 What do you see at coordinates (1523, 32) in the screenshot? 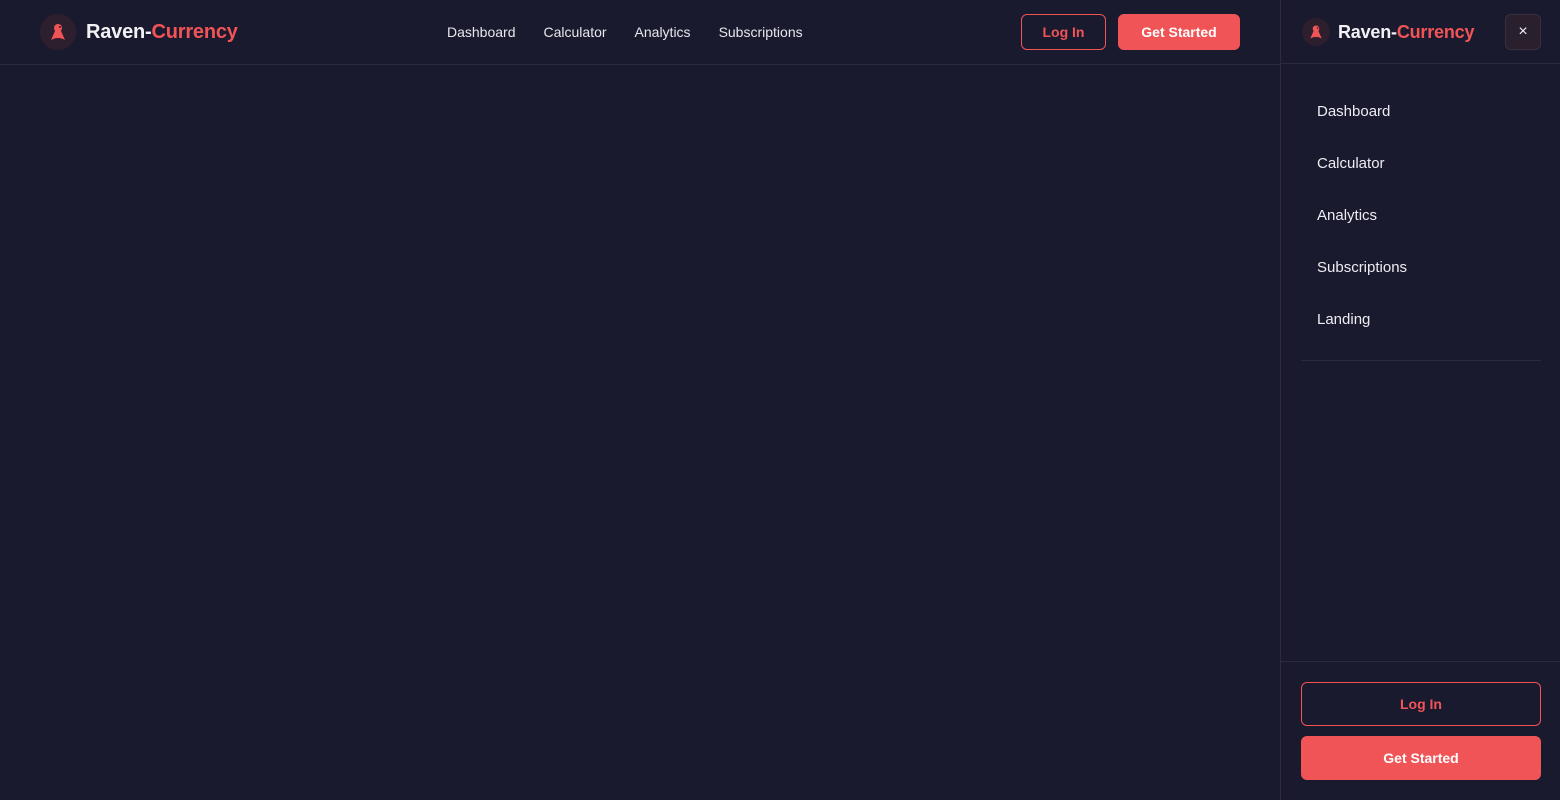
I see `close-icon: ×` at bounding box center [1523, 32].